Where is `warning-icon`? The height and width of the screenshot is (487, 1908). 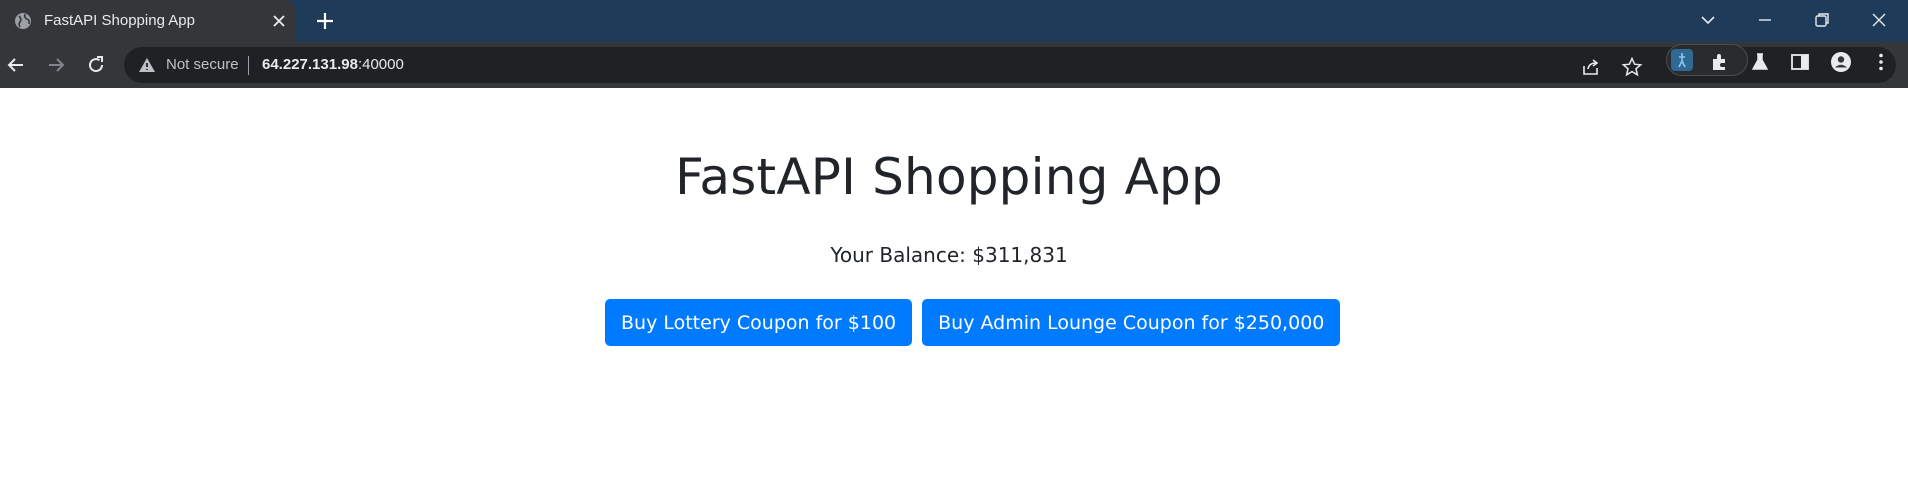
warning-icon is located at coordinates (147, 65).